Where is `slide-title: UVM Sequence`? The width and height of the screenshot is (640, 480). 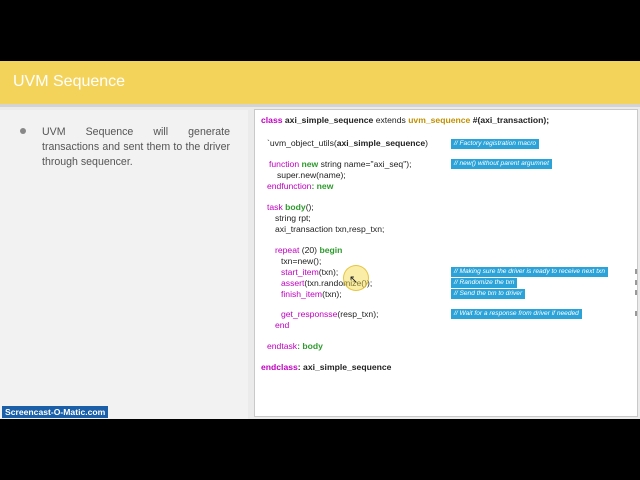
slide-title: UVM Sequence is located at coordinates (69, 81).